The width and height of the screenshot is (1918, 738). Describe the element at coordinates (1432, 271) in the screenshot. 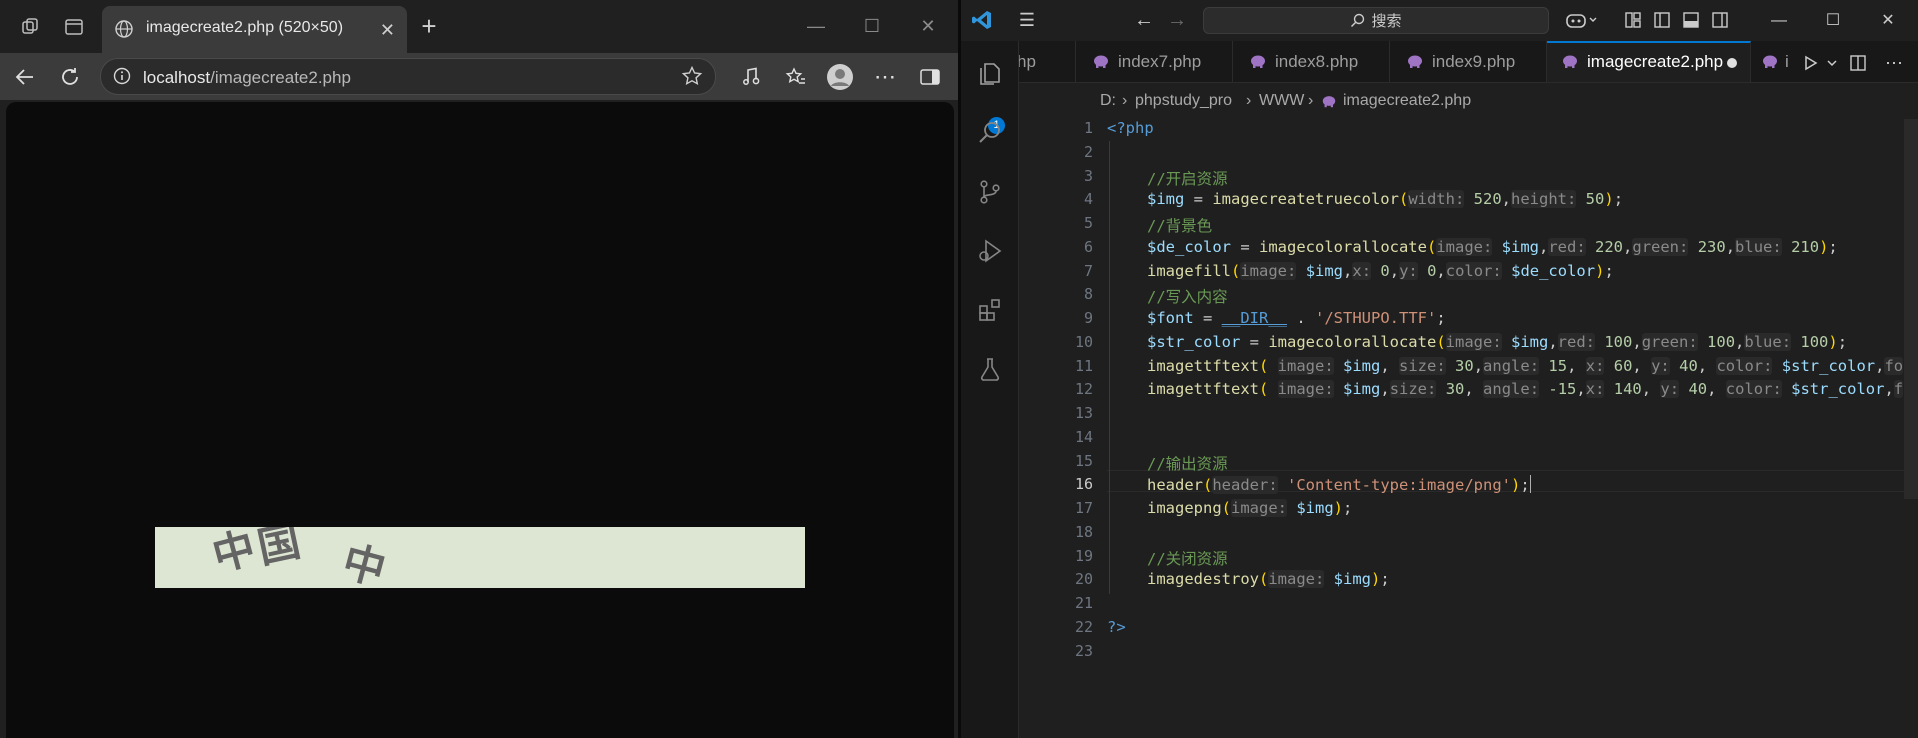

I see `code-num: 0` at that location.